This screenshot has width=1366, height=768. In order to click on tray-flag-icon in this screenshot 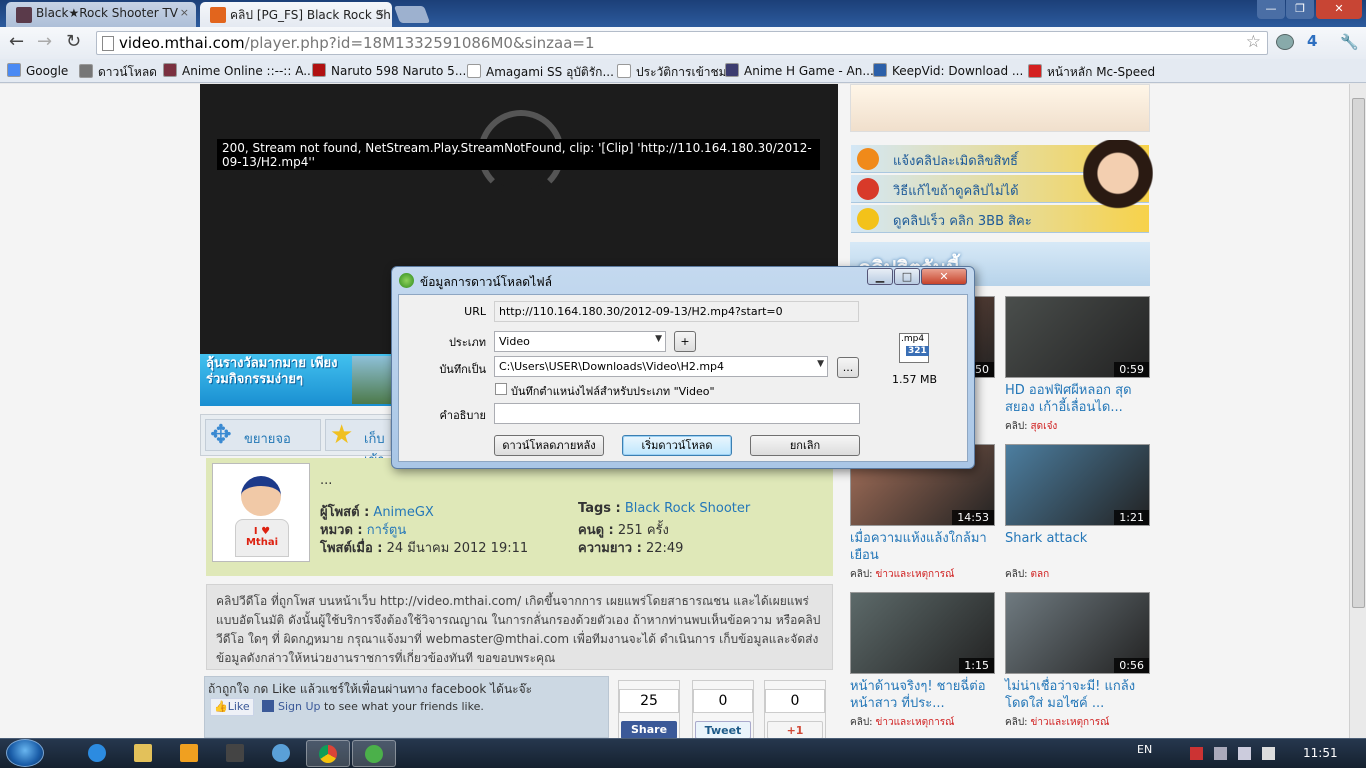, I will do `click(1268, 753)`.